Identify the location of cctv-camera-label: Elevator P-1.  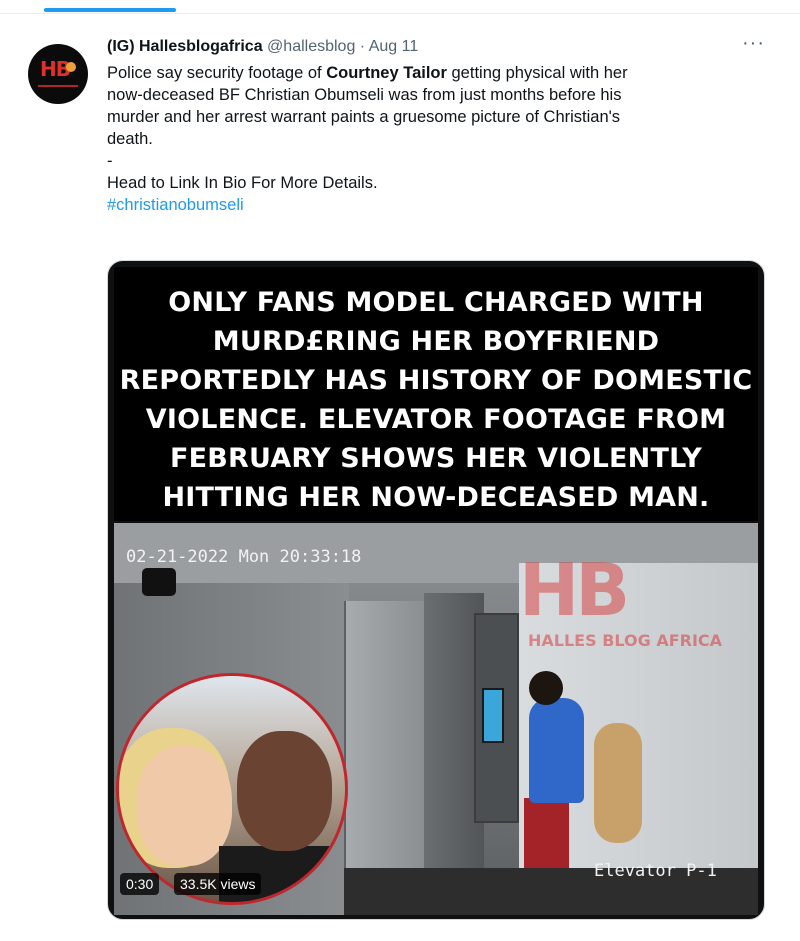
(655, 871).